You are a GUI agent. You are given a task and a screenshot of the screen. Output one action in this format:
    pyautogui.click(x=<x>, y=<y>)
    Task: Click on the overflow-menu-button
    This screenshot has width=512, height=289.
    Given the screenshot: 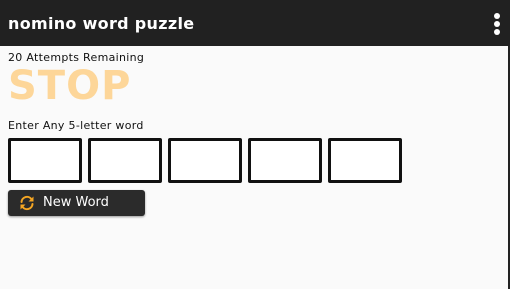 What is the action you would take?
    pyautogui.click(x=497, y=25)
    